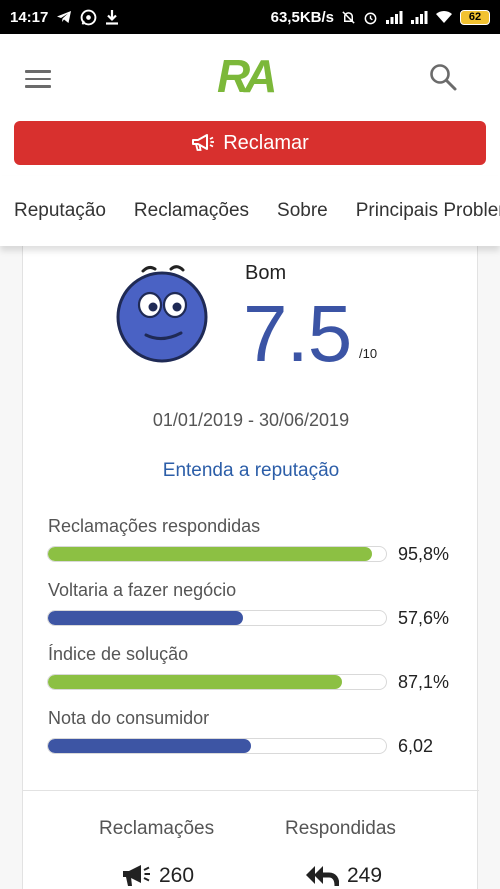 The image size is (500, 889). What do you see at coordinates (250, 17) in the screenshot?
I see `status-bar: 14:17 63,5KB/s 62` at bounding box center [250, 17].